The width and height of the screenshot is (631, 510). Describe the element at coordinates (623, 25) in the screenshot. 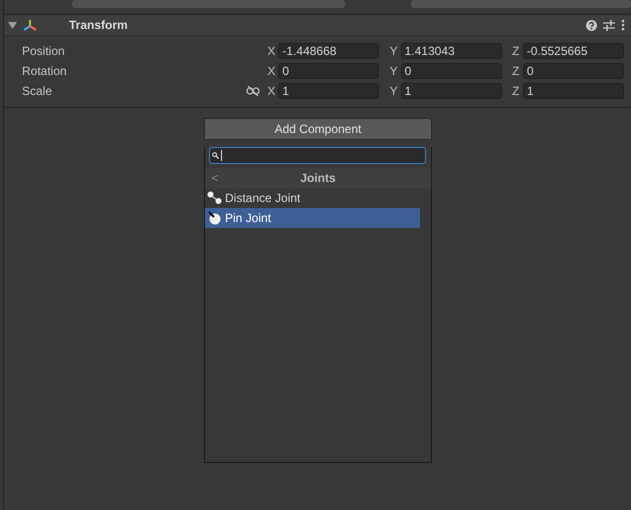

I see `more-options-icon` at that location.